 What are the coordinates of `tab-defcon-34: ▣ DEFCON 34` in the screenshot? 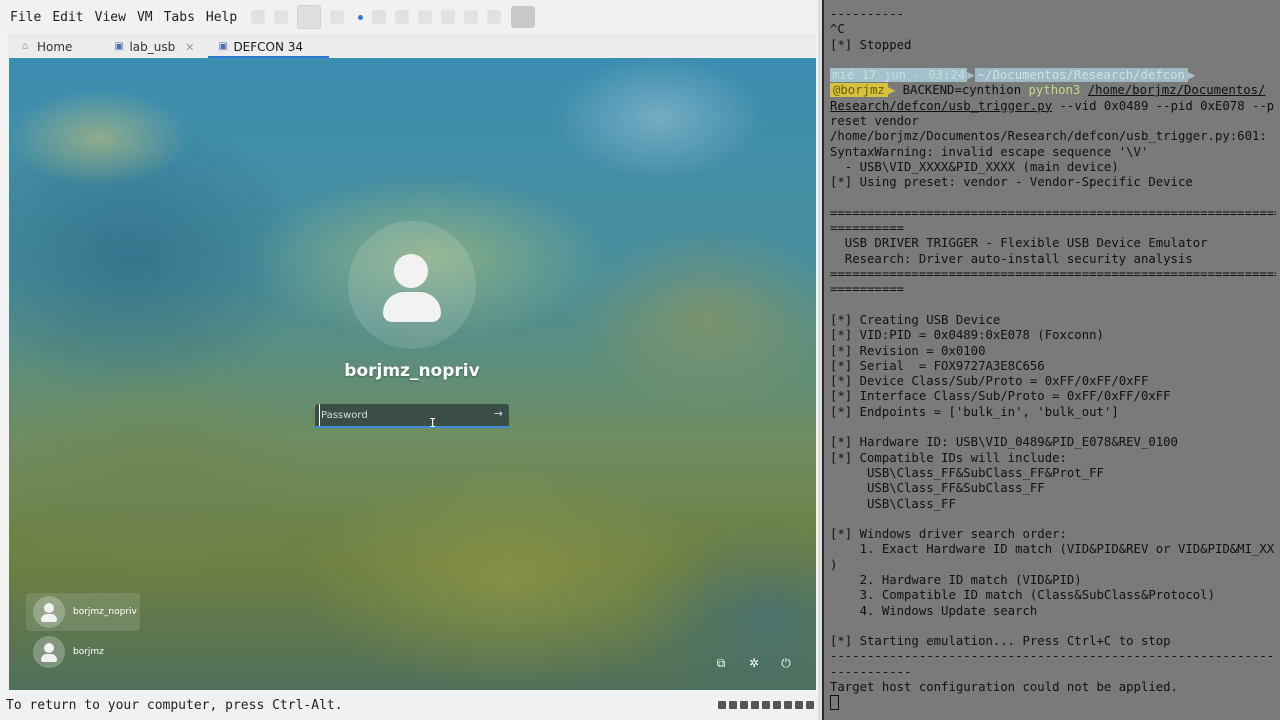 It's located at (268, 47).